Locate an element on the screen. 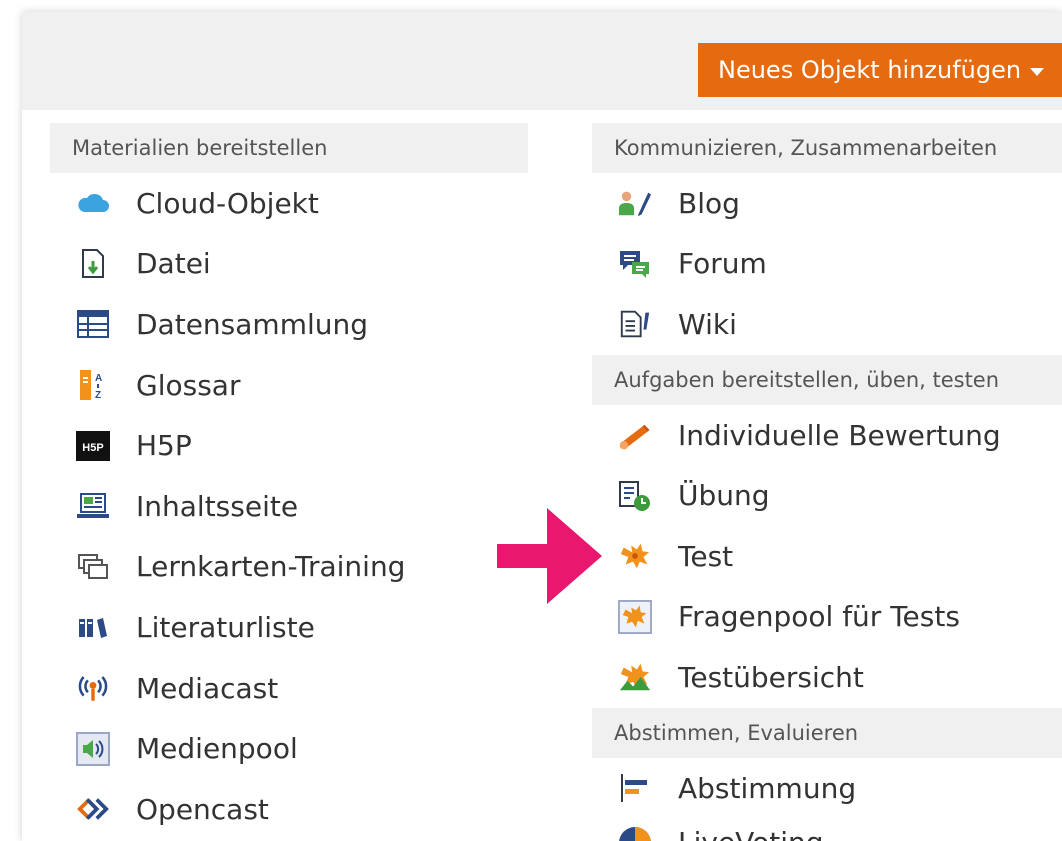 The height and width of the screenshot is (841, 1062). forum-icon is located at coordinates (635, 264).